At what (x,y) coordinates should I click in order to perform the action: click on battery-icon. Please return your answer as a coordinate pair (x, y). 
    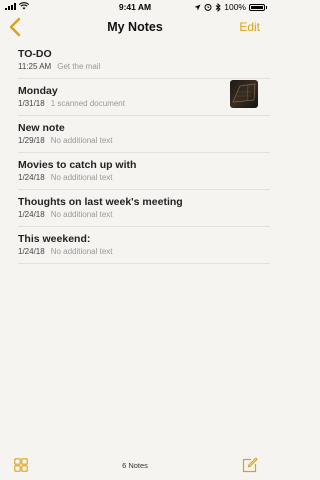
    Looking at the image, I should click on (258, 7).